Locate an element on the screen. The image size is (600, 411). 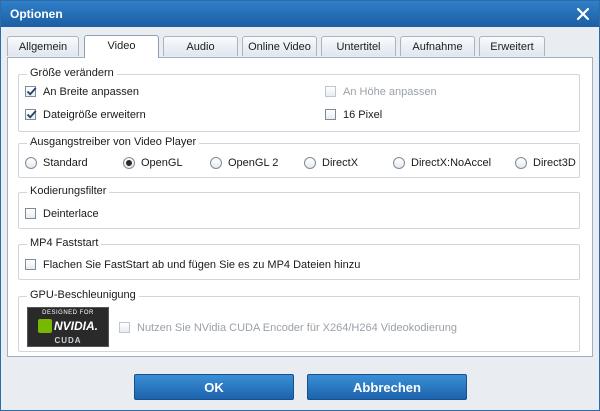
driver-standard-label: Standard is located at coordinates (65, 163).